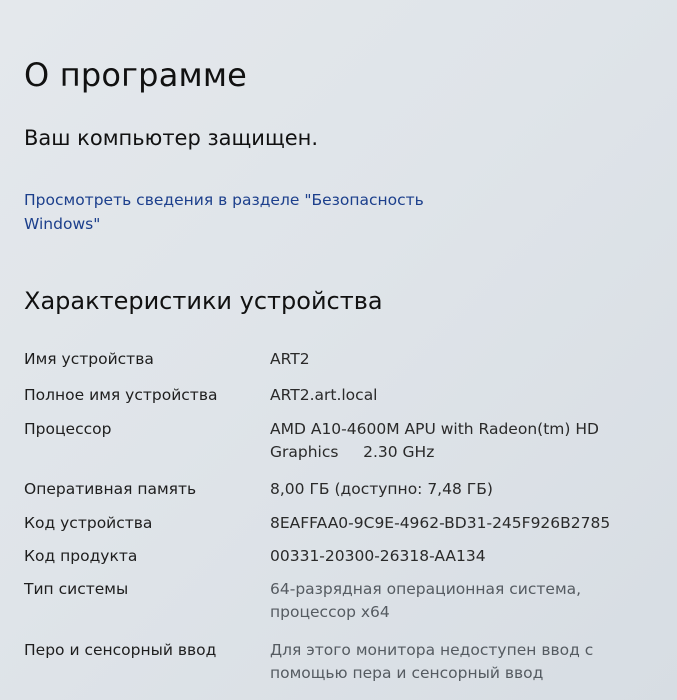 The height and width of the screenshot is (700, 677). I want to click on spec-value: ART2.art.local, so click(324, 395).